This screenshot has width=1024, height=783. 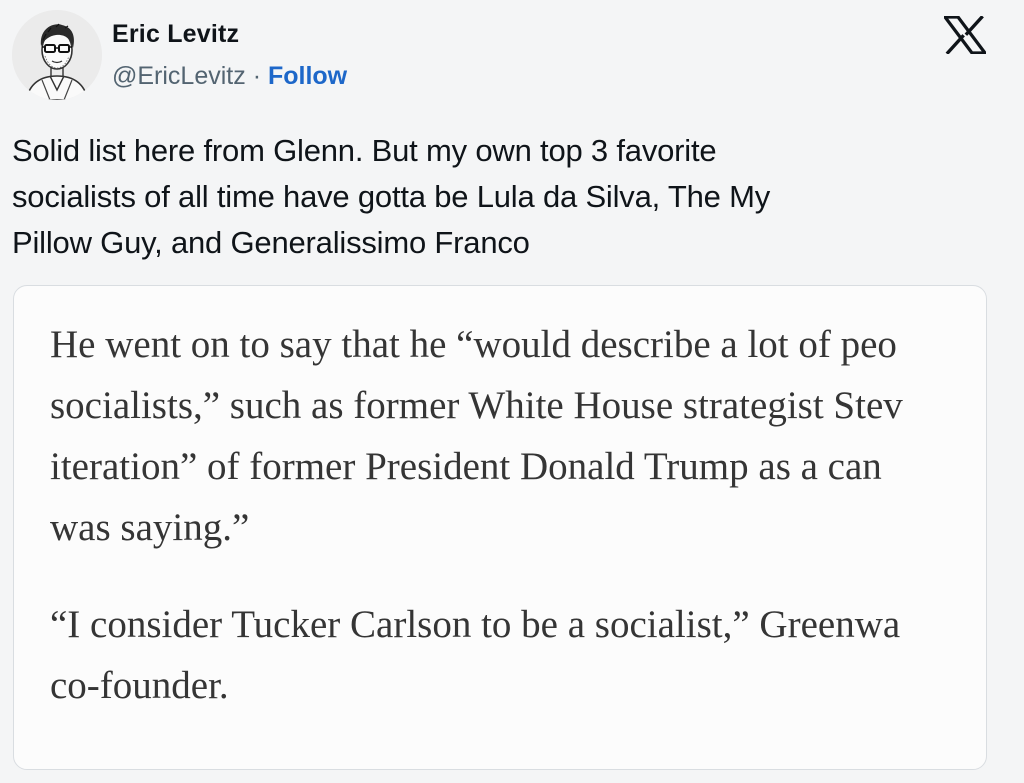 I want to click on avatar-portrait-icon, so click(x=57, y=55).